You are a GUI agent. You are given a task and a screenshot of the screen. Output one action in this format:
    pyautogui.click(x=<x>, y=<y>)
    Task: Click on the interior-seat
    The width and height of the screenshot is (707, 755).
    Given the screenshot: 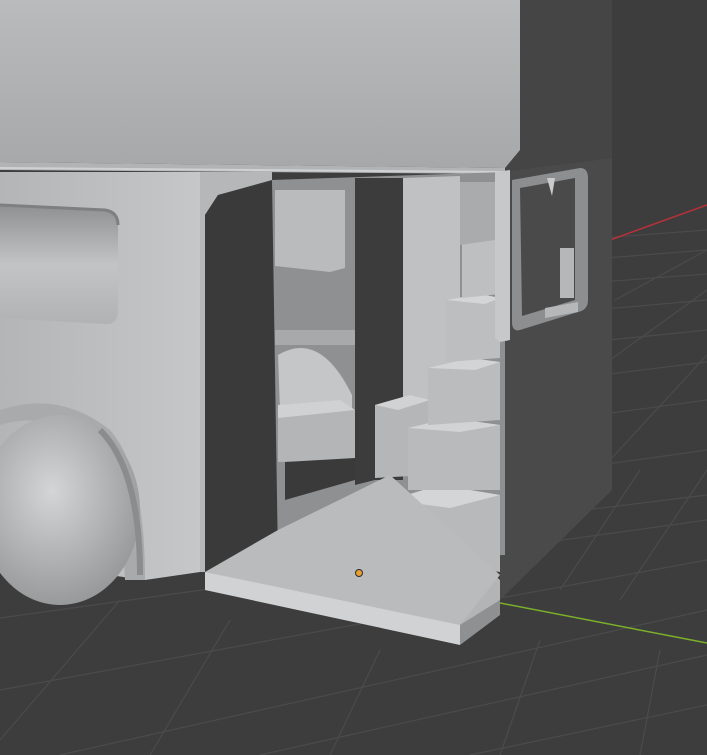 What is the action you would take?
    pyautogui.click(x=316, y=436)
    